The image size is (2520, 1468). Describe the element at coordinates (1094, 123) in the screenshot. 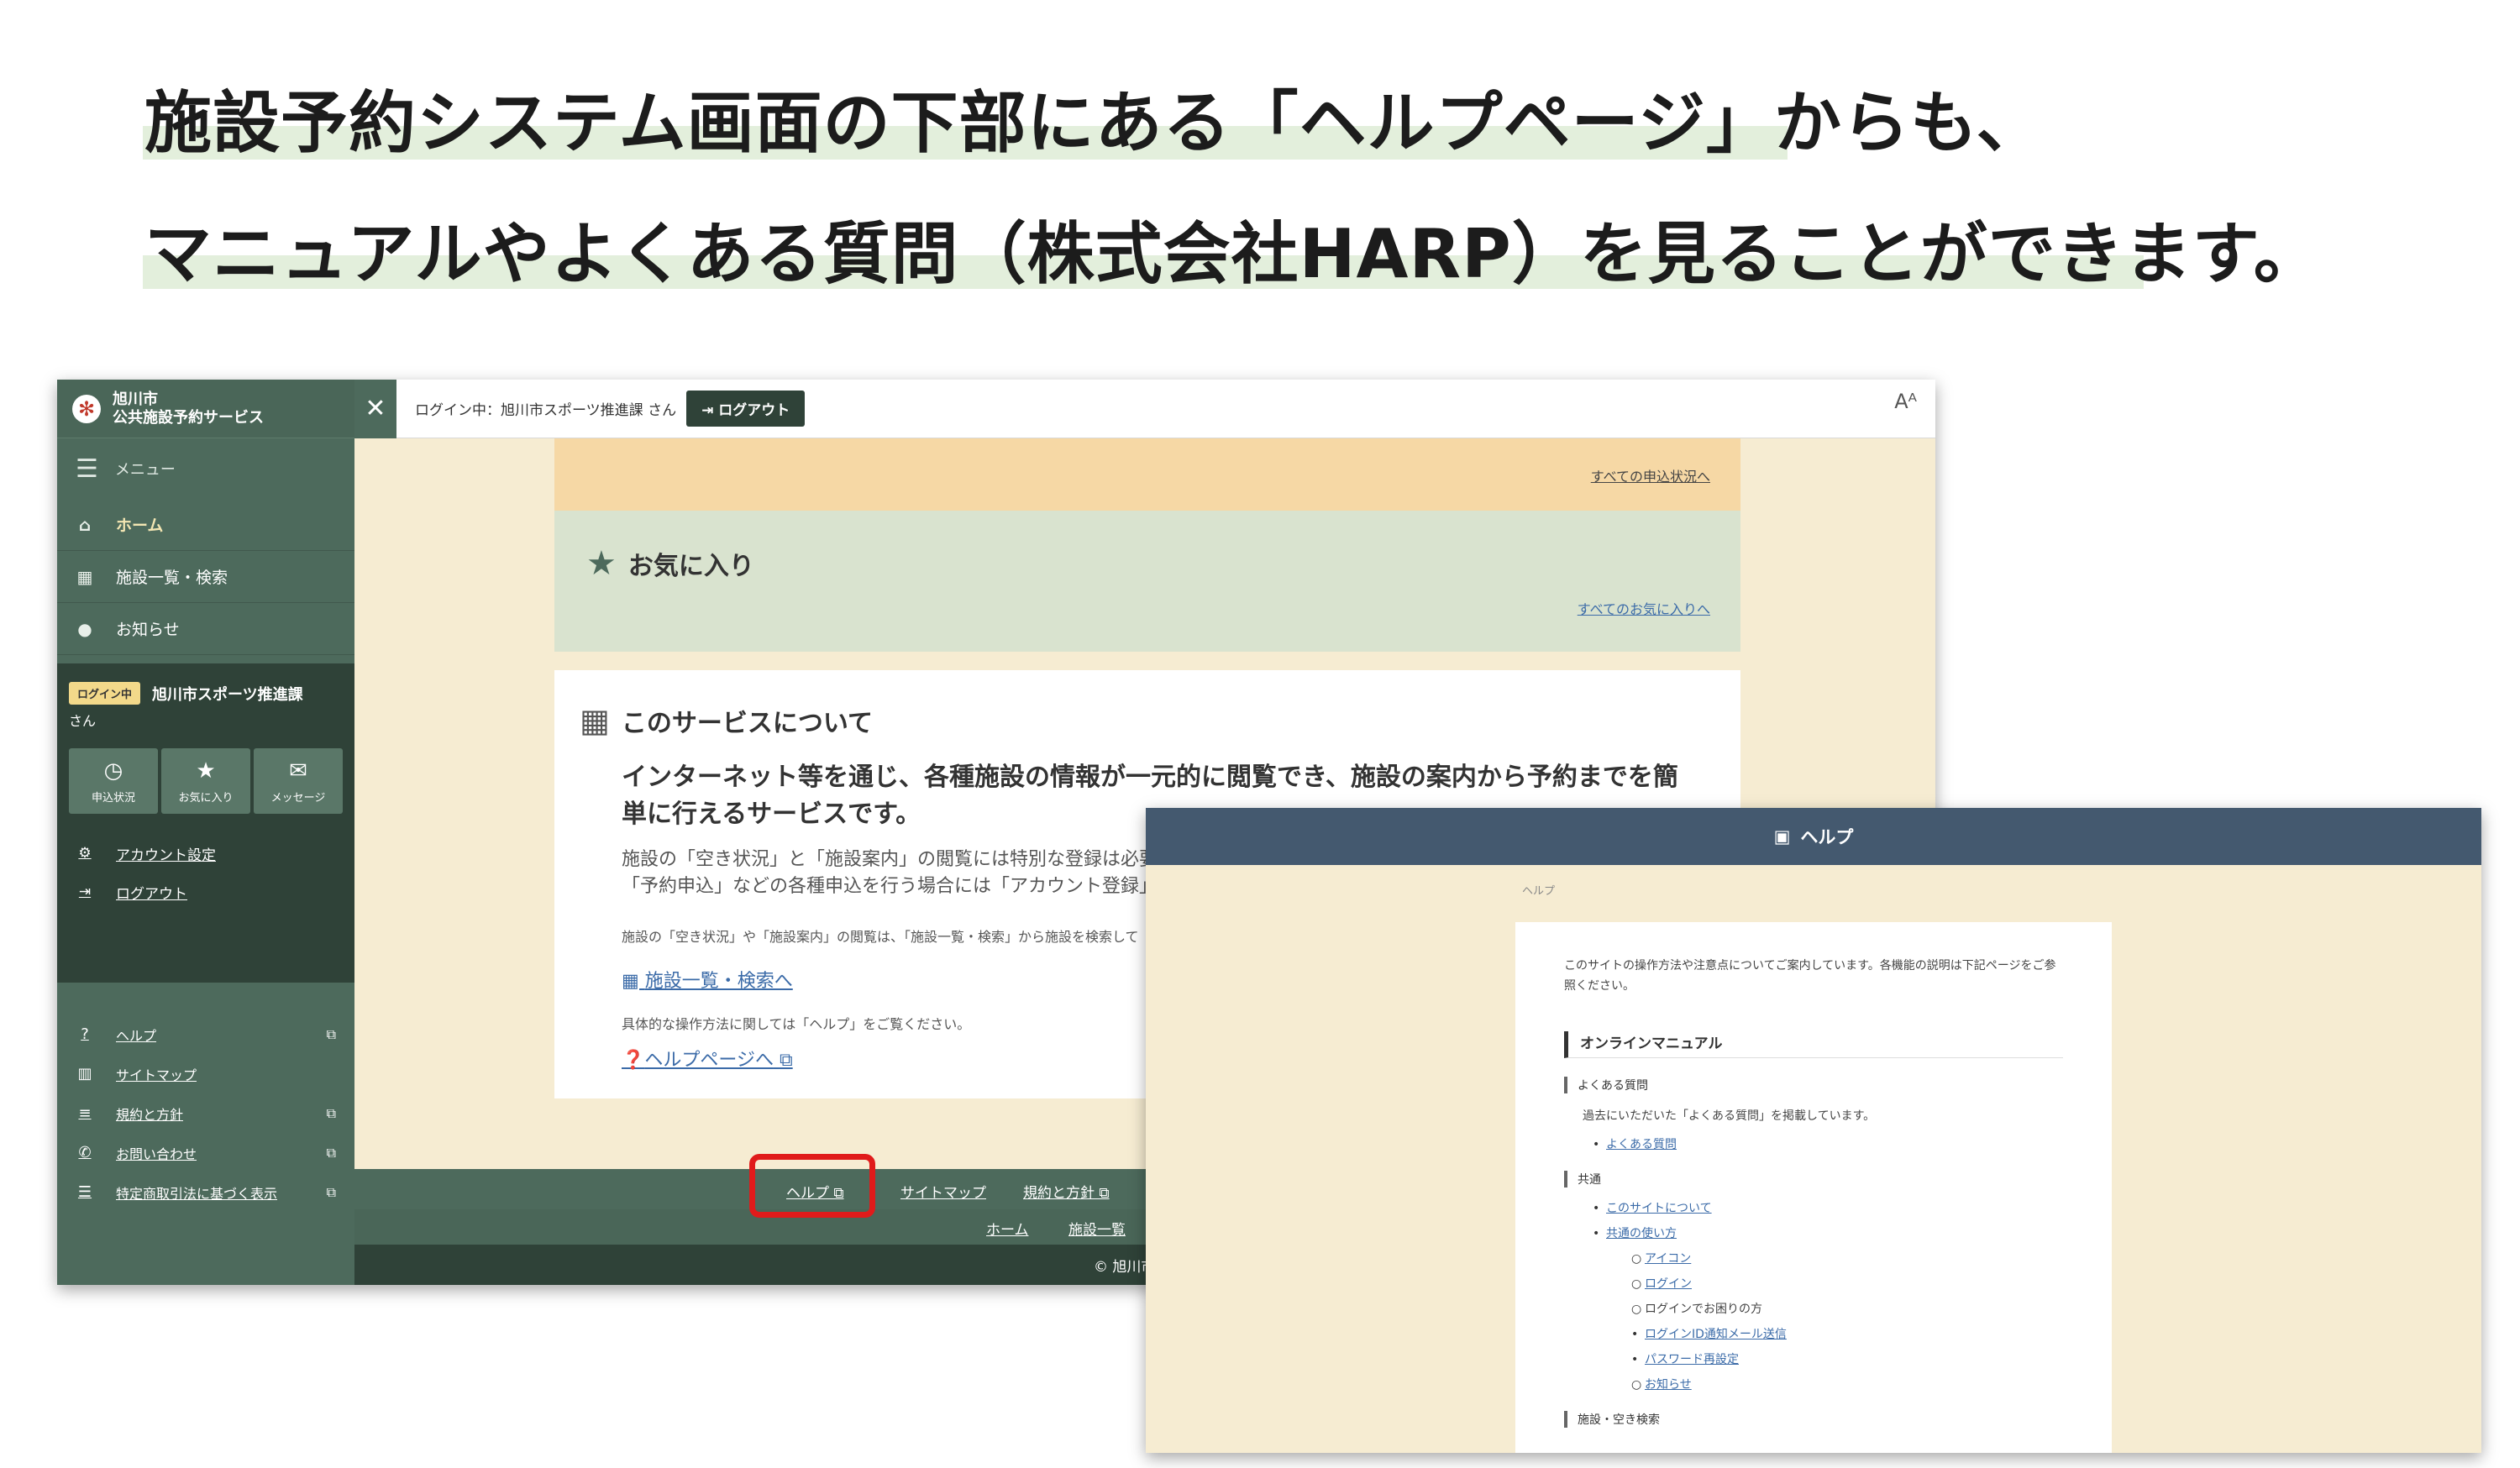

I see `headline-line-1: 施設予約システム画面の下部にある「ヘルプページ」からも、` at that location.